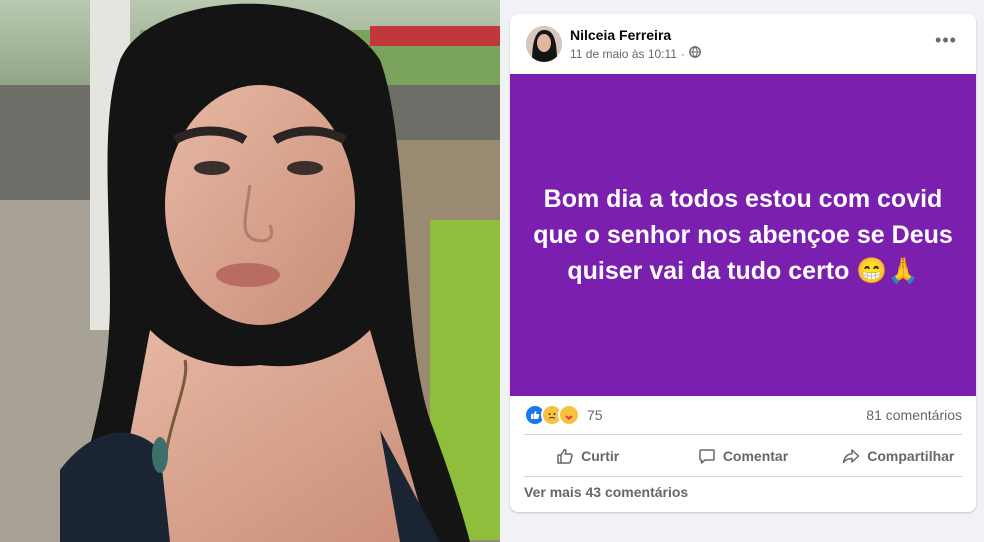 The image size is (984, 542). I want to click on action-bar: Curtir Comentar Compartilhar, so click(743, 456).